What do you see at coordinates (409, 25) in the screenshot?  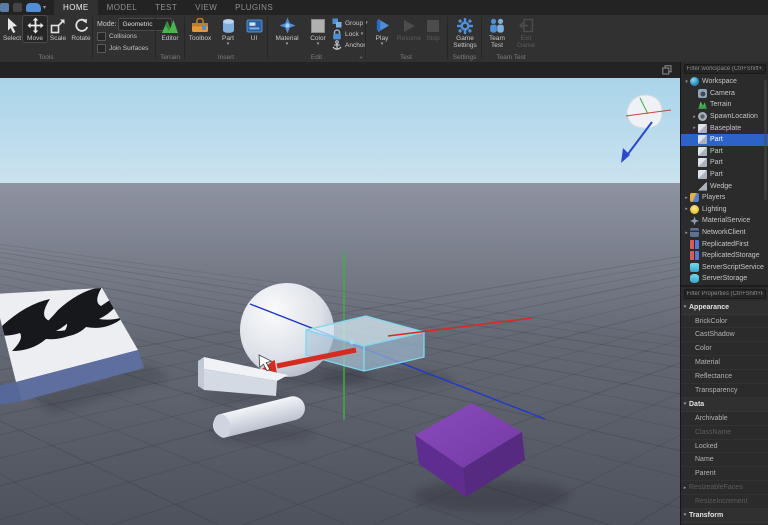 I see `resume-icon` at bounding box center [409, 25].